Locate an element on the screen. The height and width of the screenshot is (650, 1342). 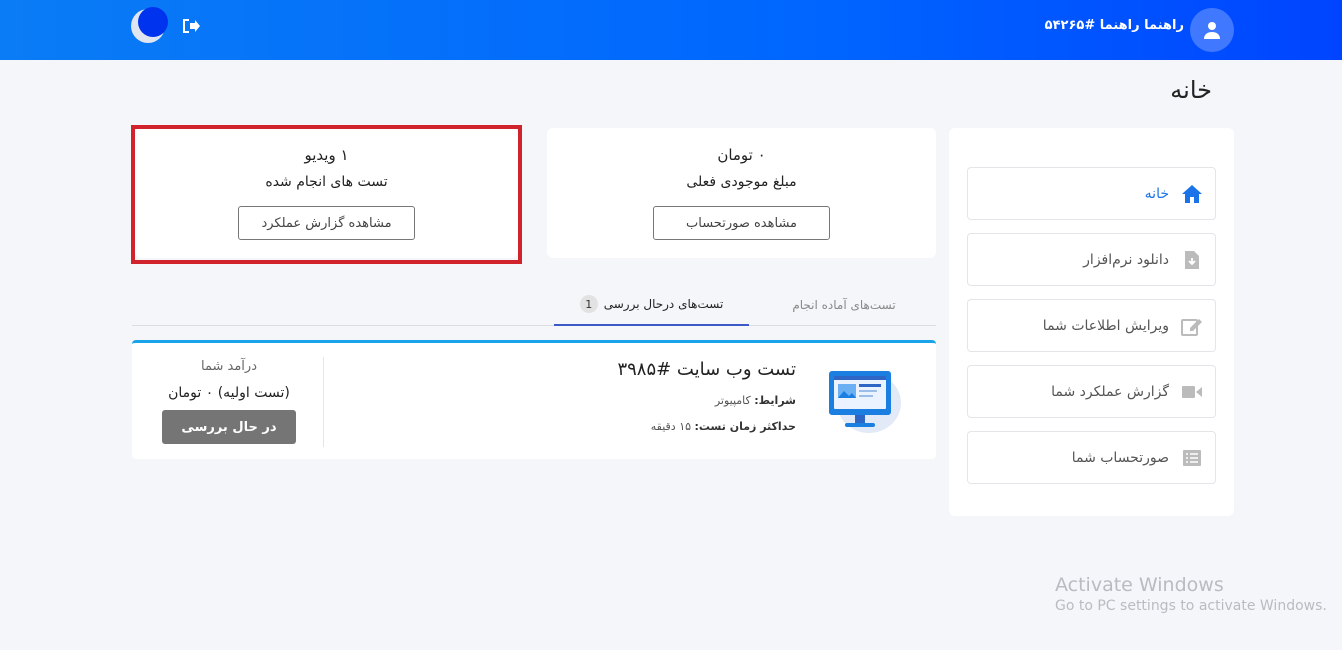
sidebar-item-home: خانه is located at coordinates (1091, 193).